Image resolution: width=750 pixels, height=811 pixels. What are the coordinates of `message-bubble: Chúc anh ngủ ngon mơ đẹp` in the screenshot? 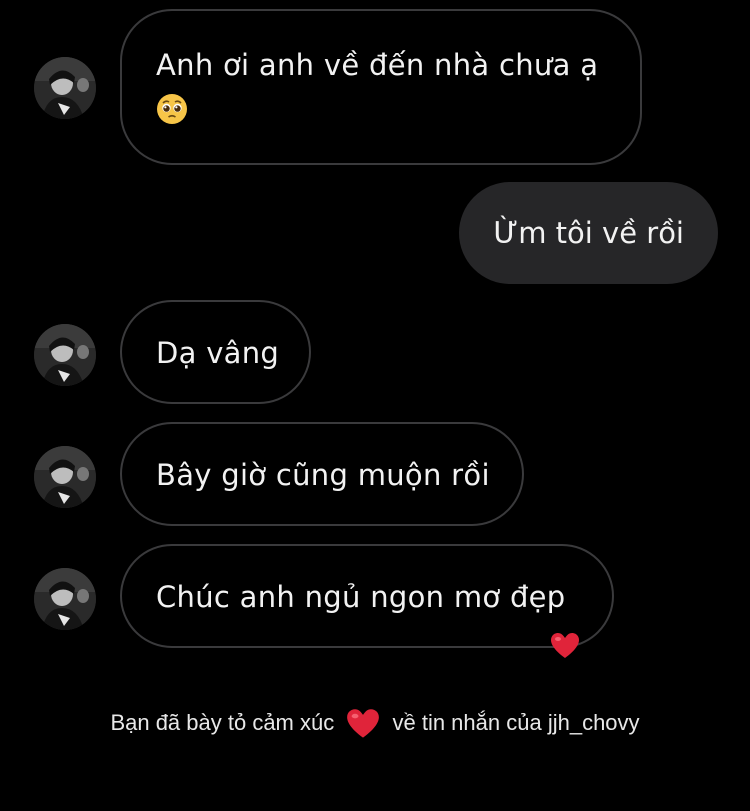 It's located at (367, 596).